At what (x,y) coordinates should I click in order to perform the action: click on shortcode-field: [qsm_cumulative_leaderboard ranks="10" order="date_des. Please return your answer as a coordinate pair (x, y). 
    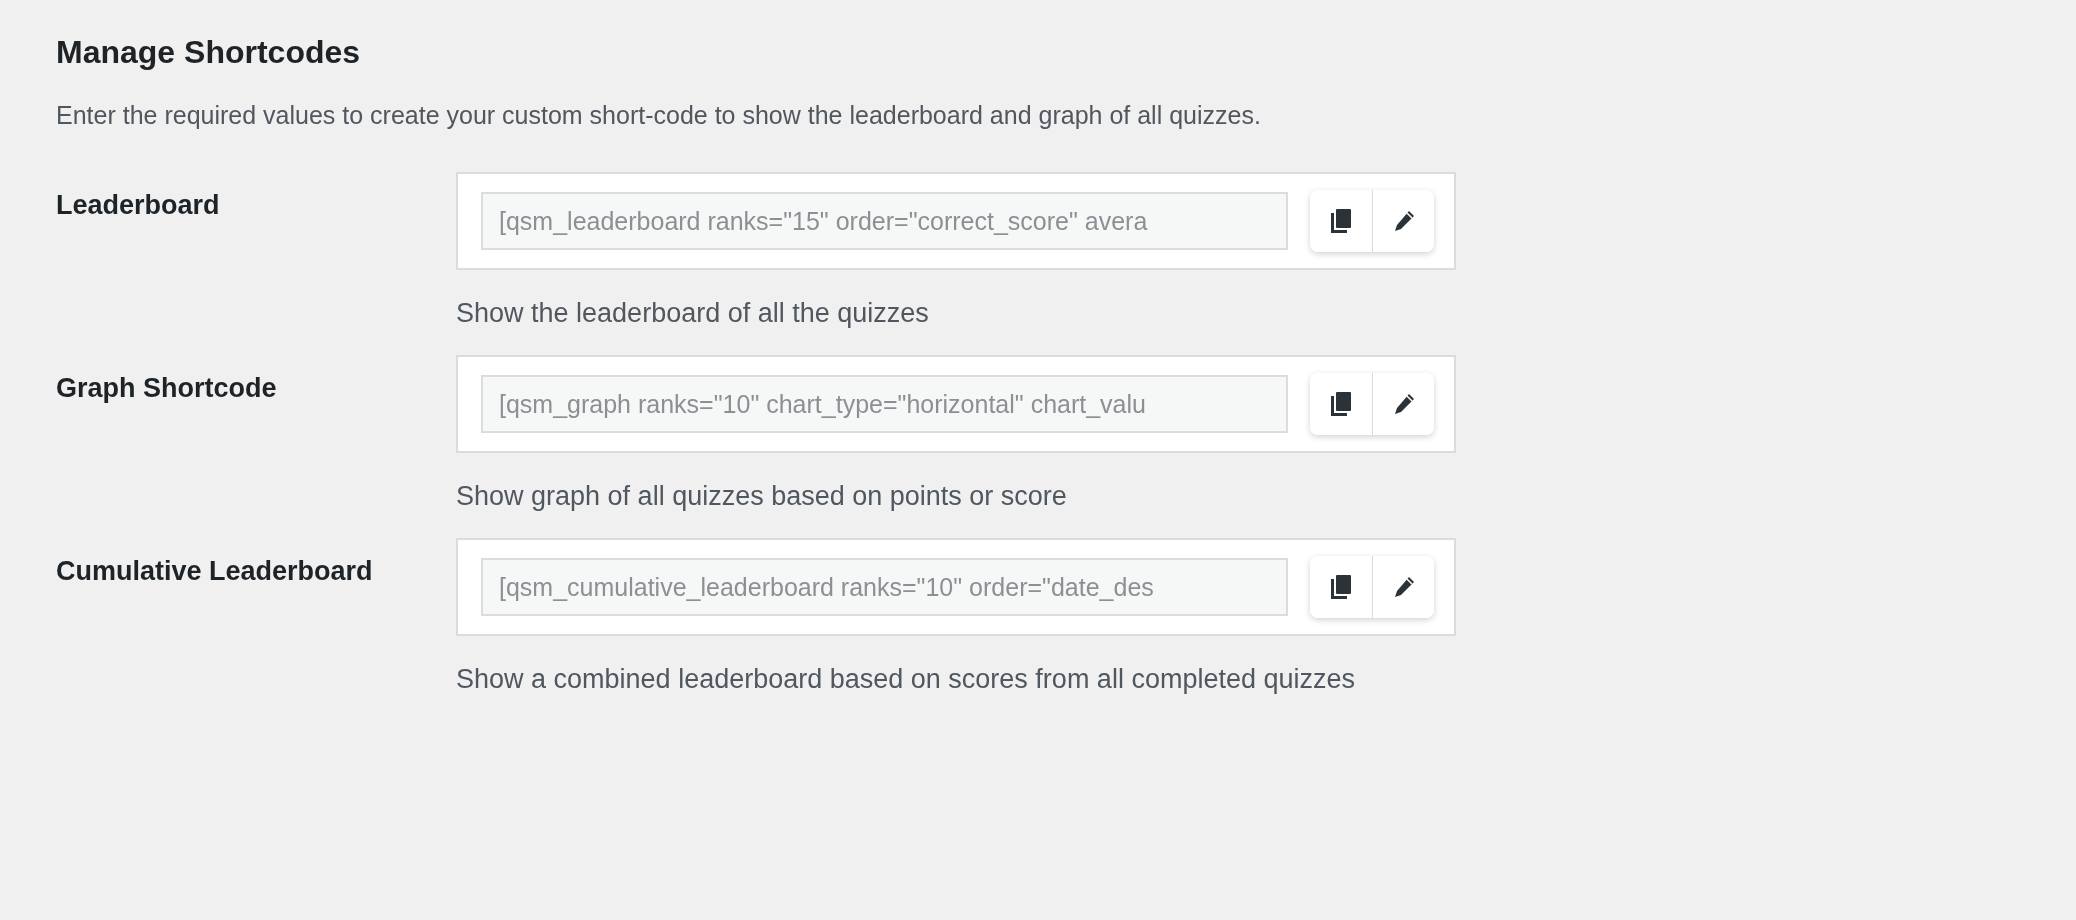
    Looking at the image, I should click on (884, 587).